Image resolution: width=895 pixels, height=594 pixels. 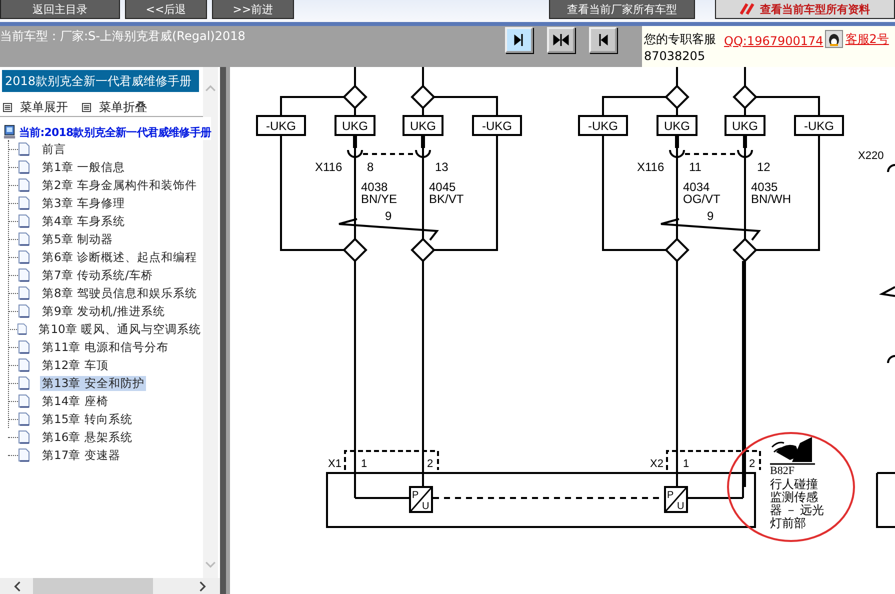 What do you see at coordinates (119, 329) in the screenshot?
I see `chapter-item: 第10章 暖风、通风与空调系统` at bounding box center [119, 329].